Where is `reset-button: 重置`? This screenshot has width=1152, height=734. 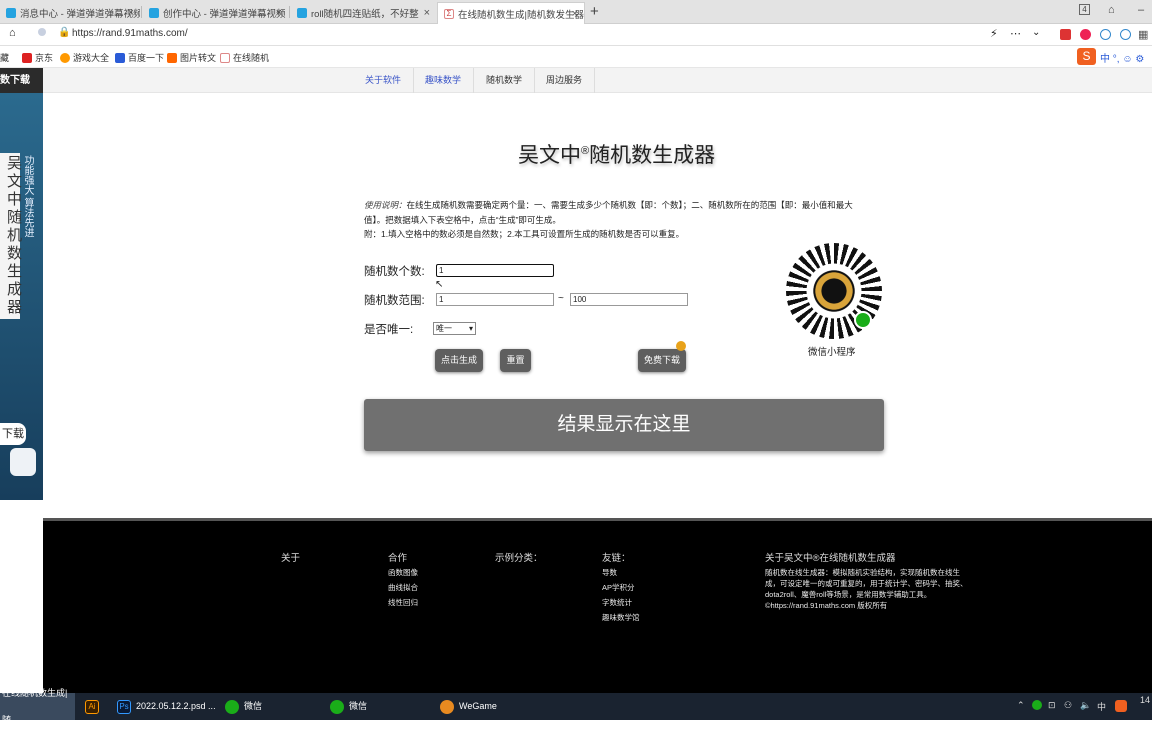
reset-button: 重置 is located at coordinates (515, 360).